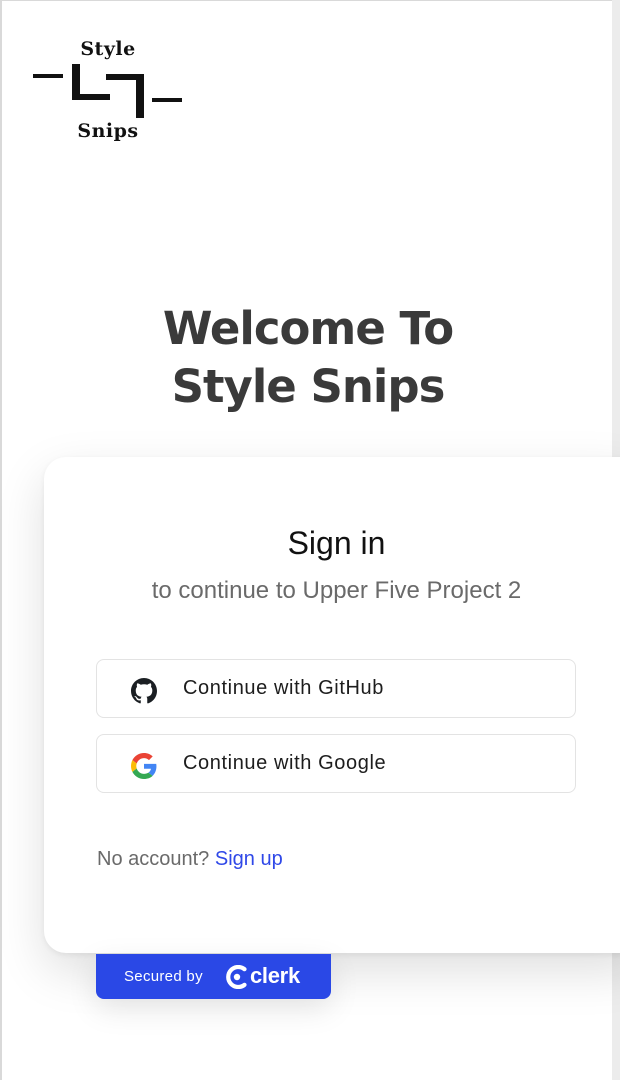 The width and height of the screenshot is (620, 1080). What do you see at coordinates (336, 590) in the screenshot?
I see `sign-in-subtitle: to continue to Upper Five Project 2` at bounding box center [336, 590].